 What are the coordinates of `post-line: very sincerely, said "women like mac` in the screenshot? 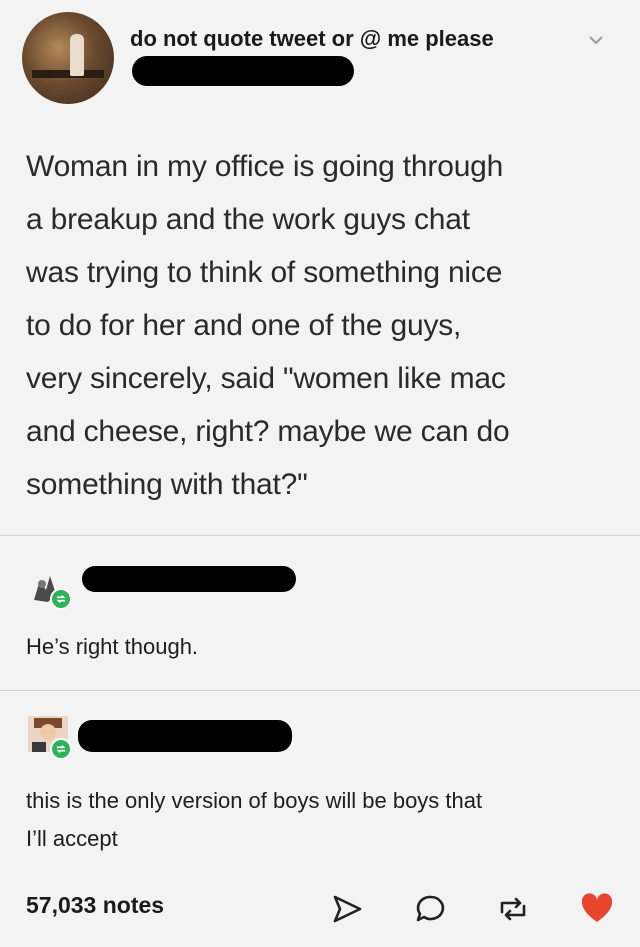 It's located at (266, 378).